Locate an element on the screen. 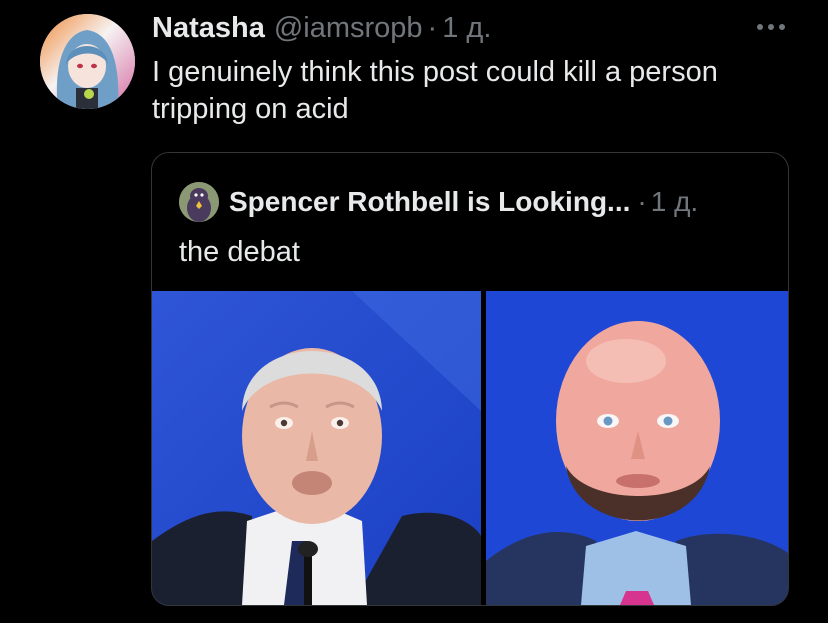 This screenshot has height=623, width=828. avatar is located at coordinates (87, 61).